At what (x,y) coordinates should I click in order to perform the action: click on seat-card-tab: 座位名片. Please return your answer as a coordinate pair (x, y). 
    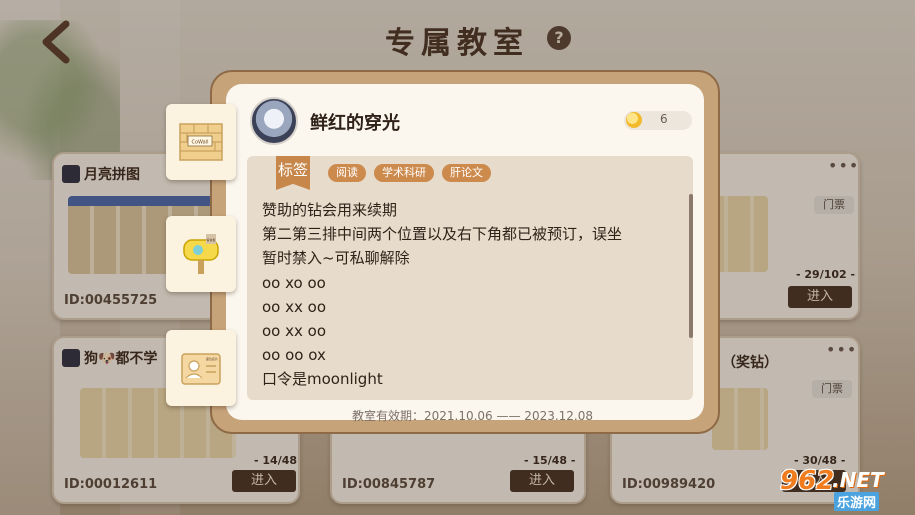
    Looking at the image, I should click on (201, 368).